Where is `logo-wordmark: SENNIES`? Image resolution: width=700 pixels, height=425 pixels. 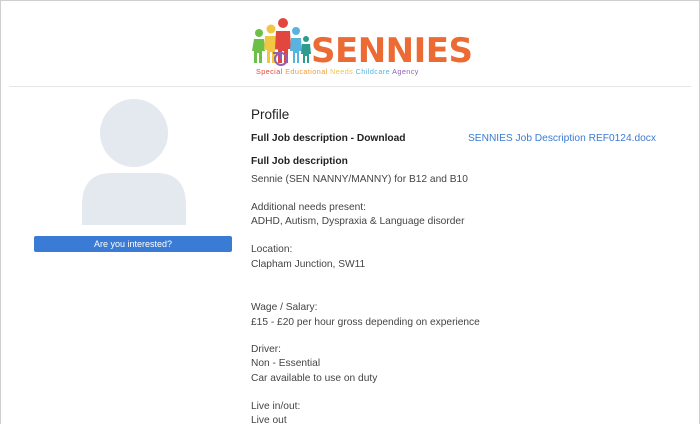 logo-wordmark: SENNIES is located at coordinates (392, 51).